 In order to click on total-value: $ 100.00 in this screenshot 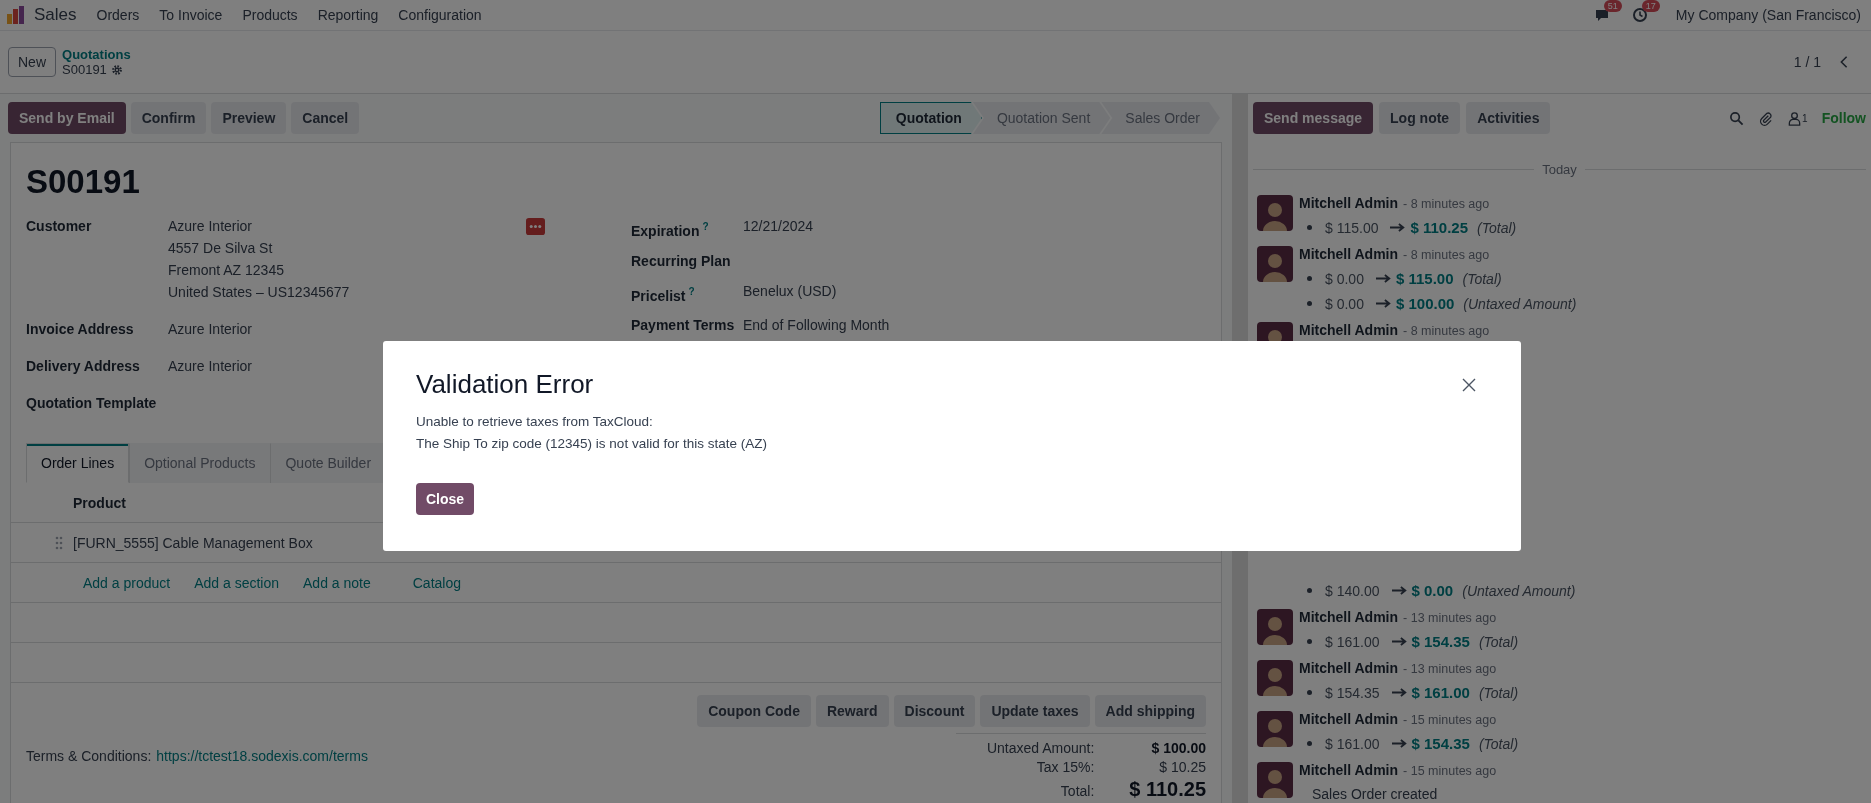, I will do `click(1178, 748)`.